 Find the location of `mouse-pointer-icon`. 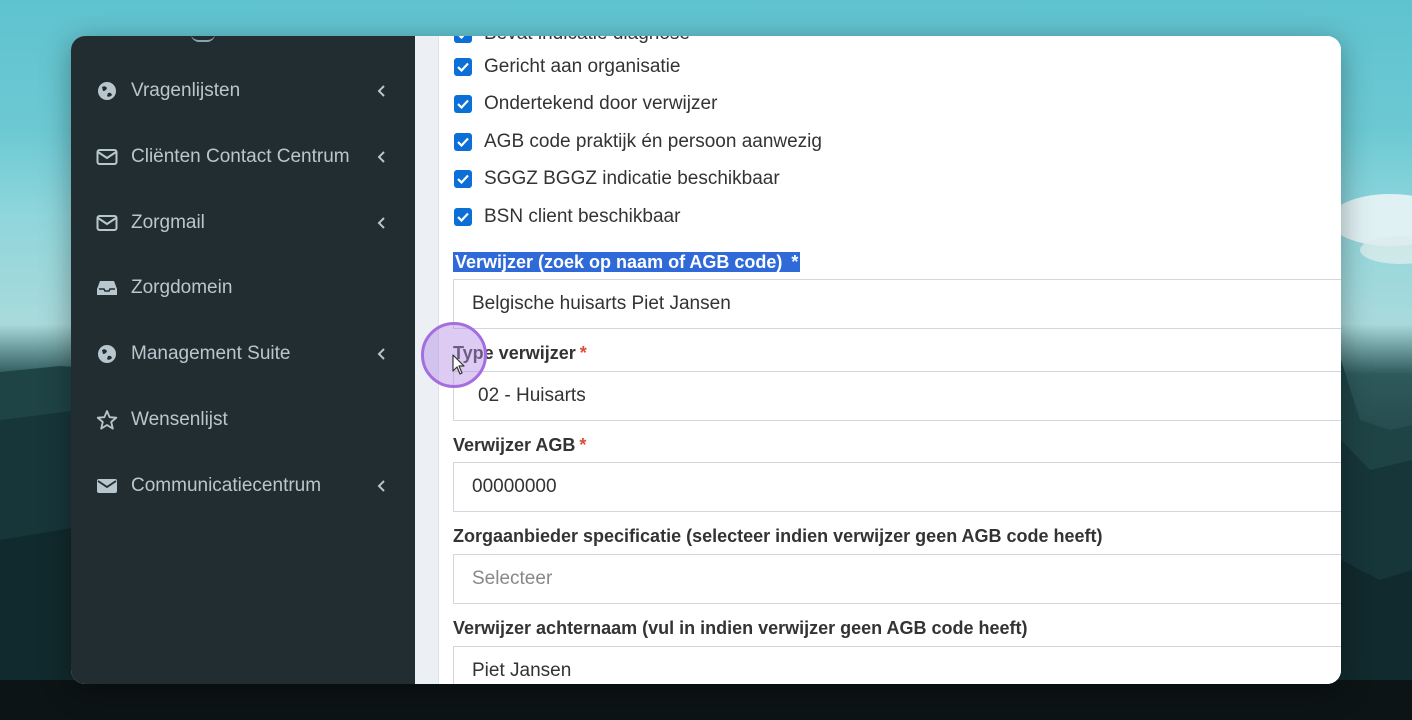

mouse-pointer-icon is located at coordinates (458, 364).